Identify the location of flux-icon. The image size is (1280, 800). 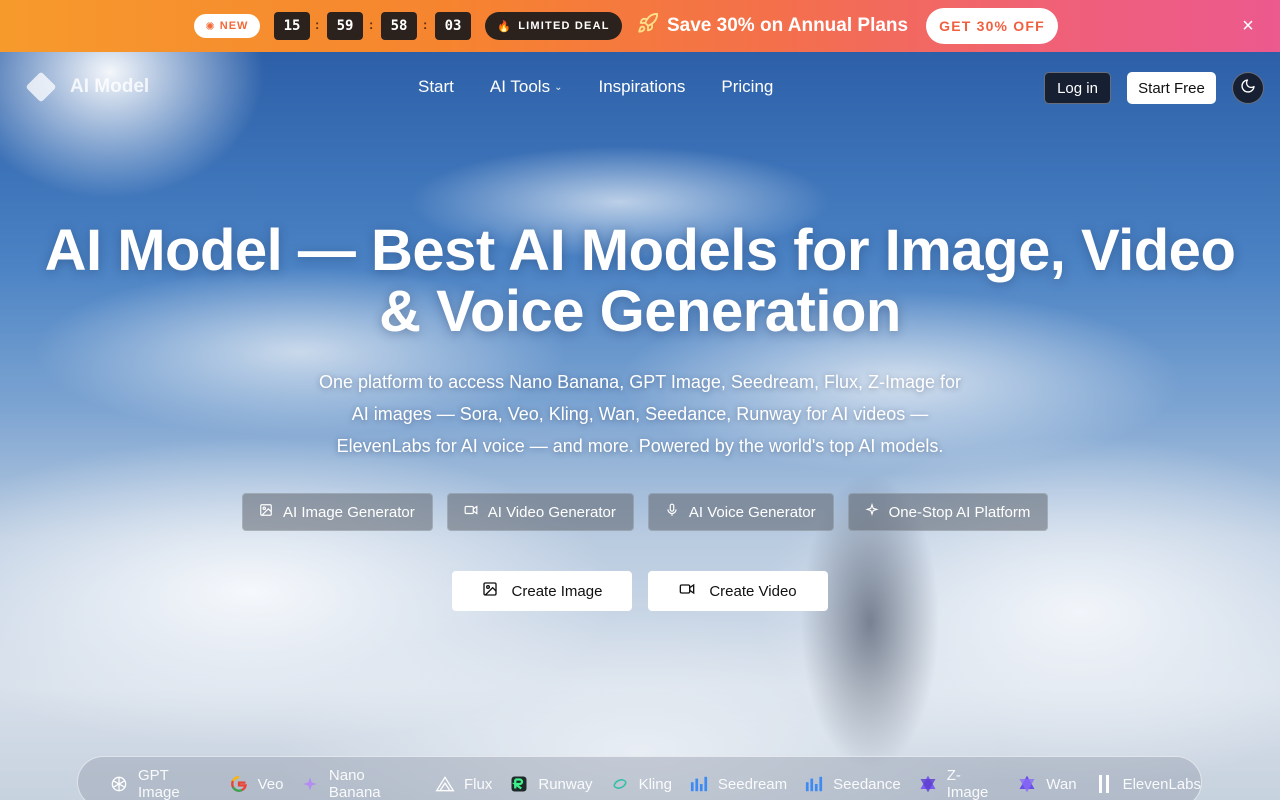
(445, 784).